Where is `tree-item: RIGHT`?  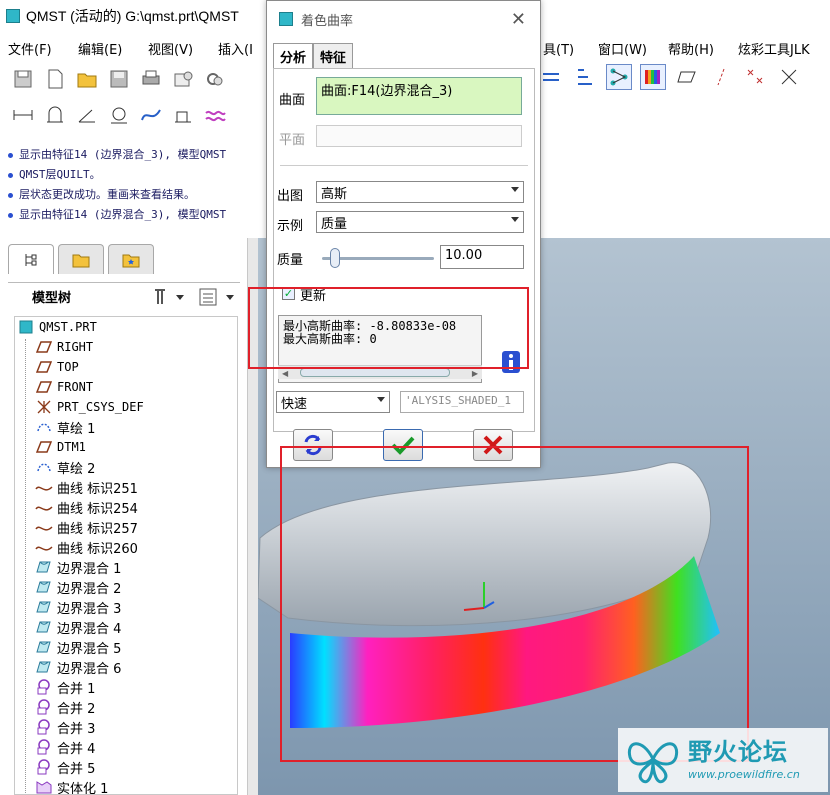 tree-item: RIGHT is located at coordinates (64, 347).